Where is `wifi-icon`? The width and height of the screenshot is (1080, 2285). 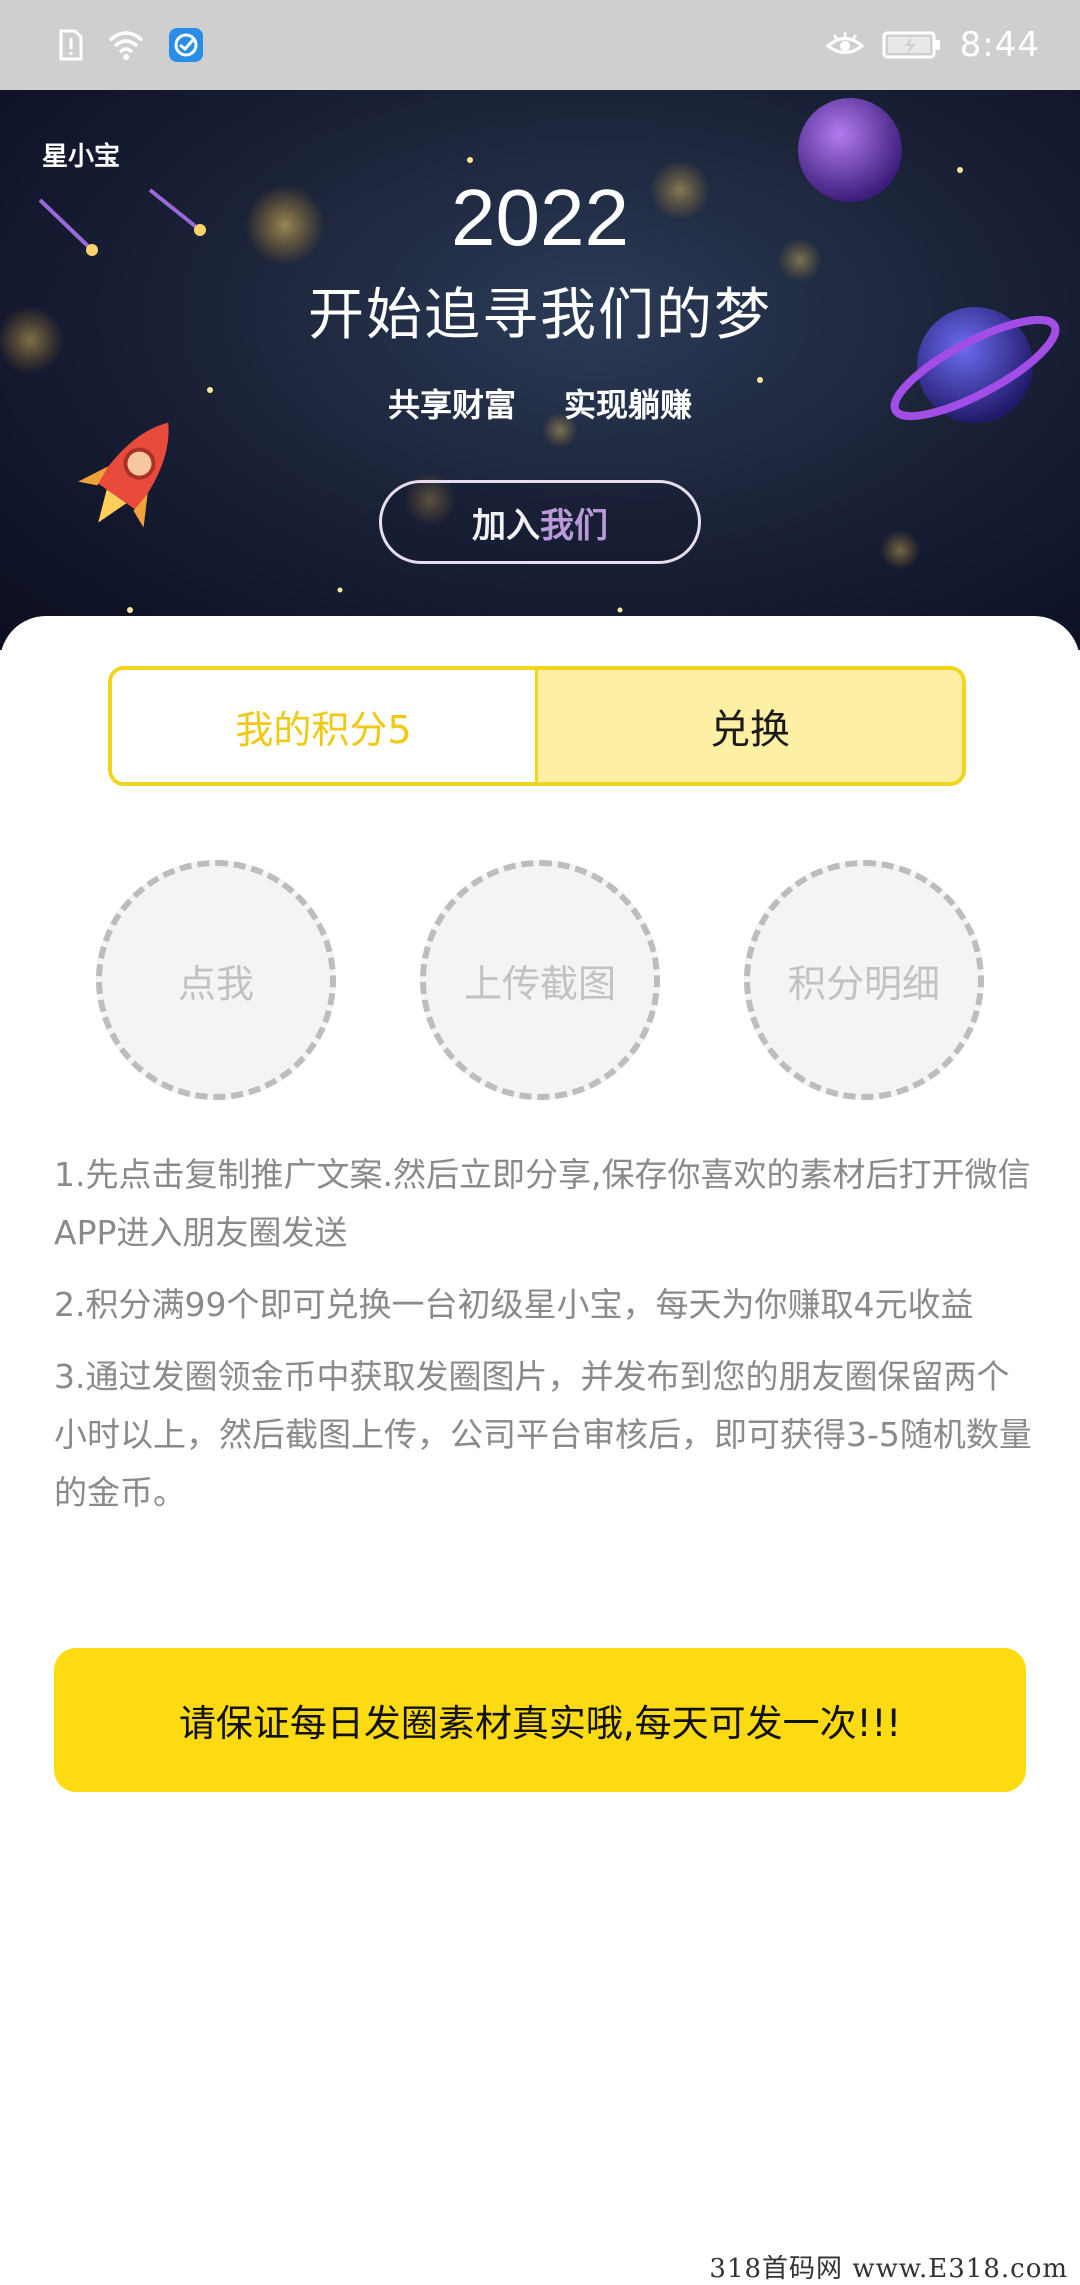 wifi-icon is located at coordinates (126, 45).